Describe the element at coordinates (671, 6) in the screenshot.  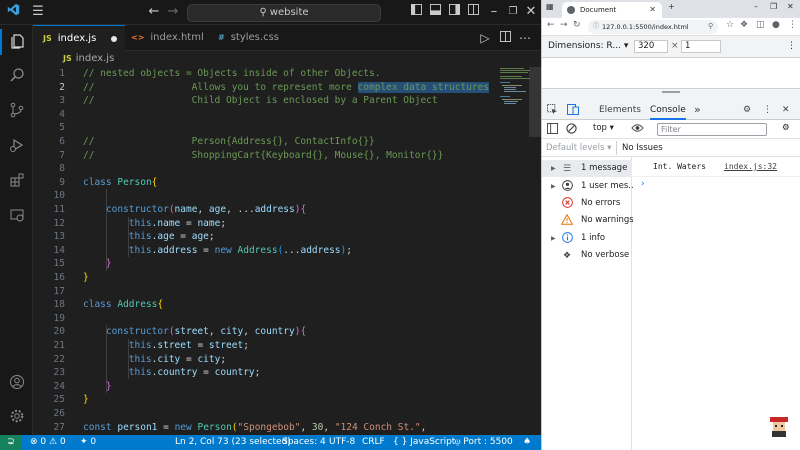
I see `new-tab-icon: +` at that location.